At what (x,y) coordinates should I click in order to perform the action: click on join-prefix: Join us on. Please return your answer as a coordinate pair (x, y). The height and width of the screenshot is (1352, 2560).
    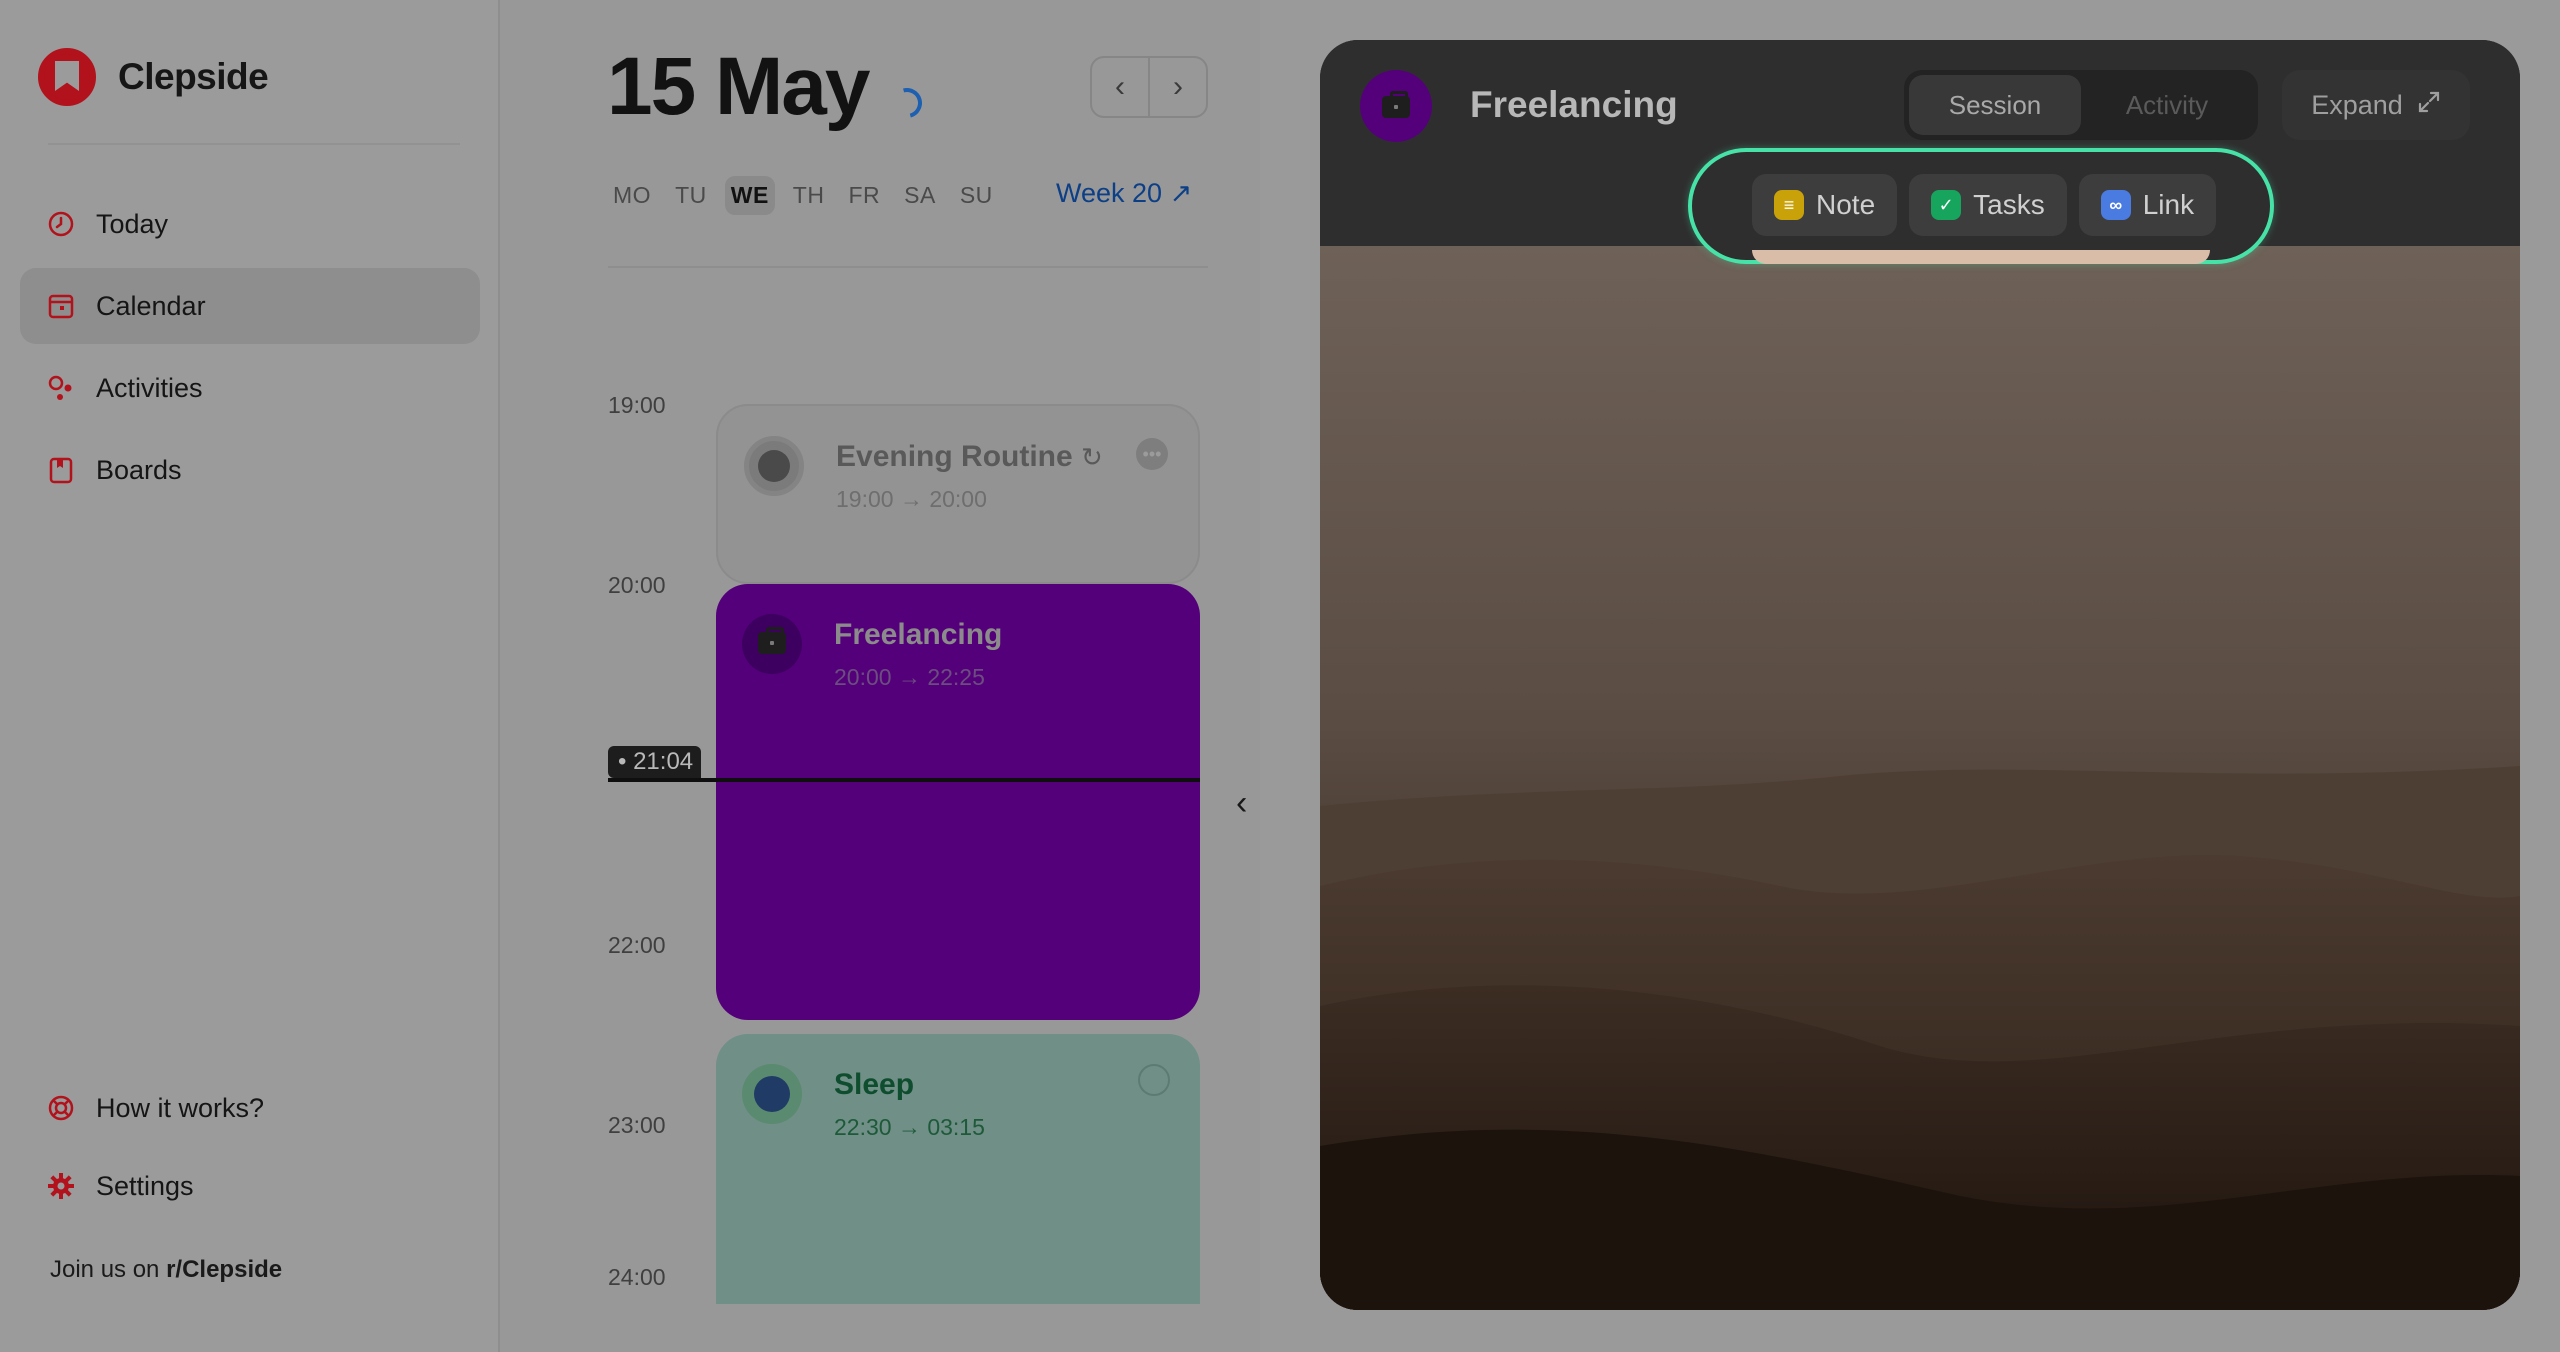
    Looking at the image, I should click on (108, 1269).